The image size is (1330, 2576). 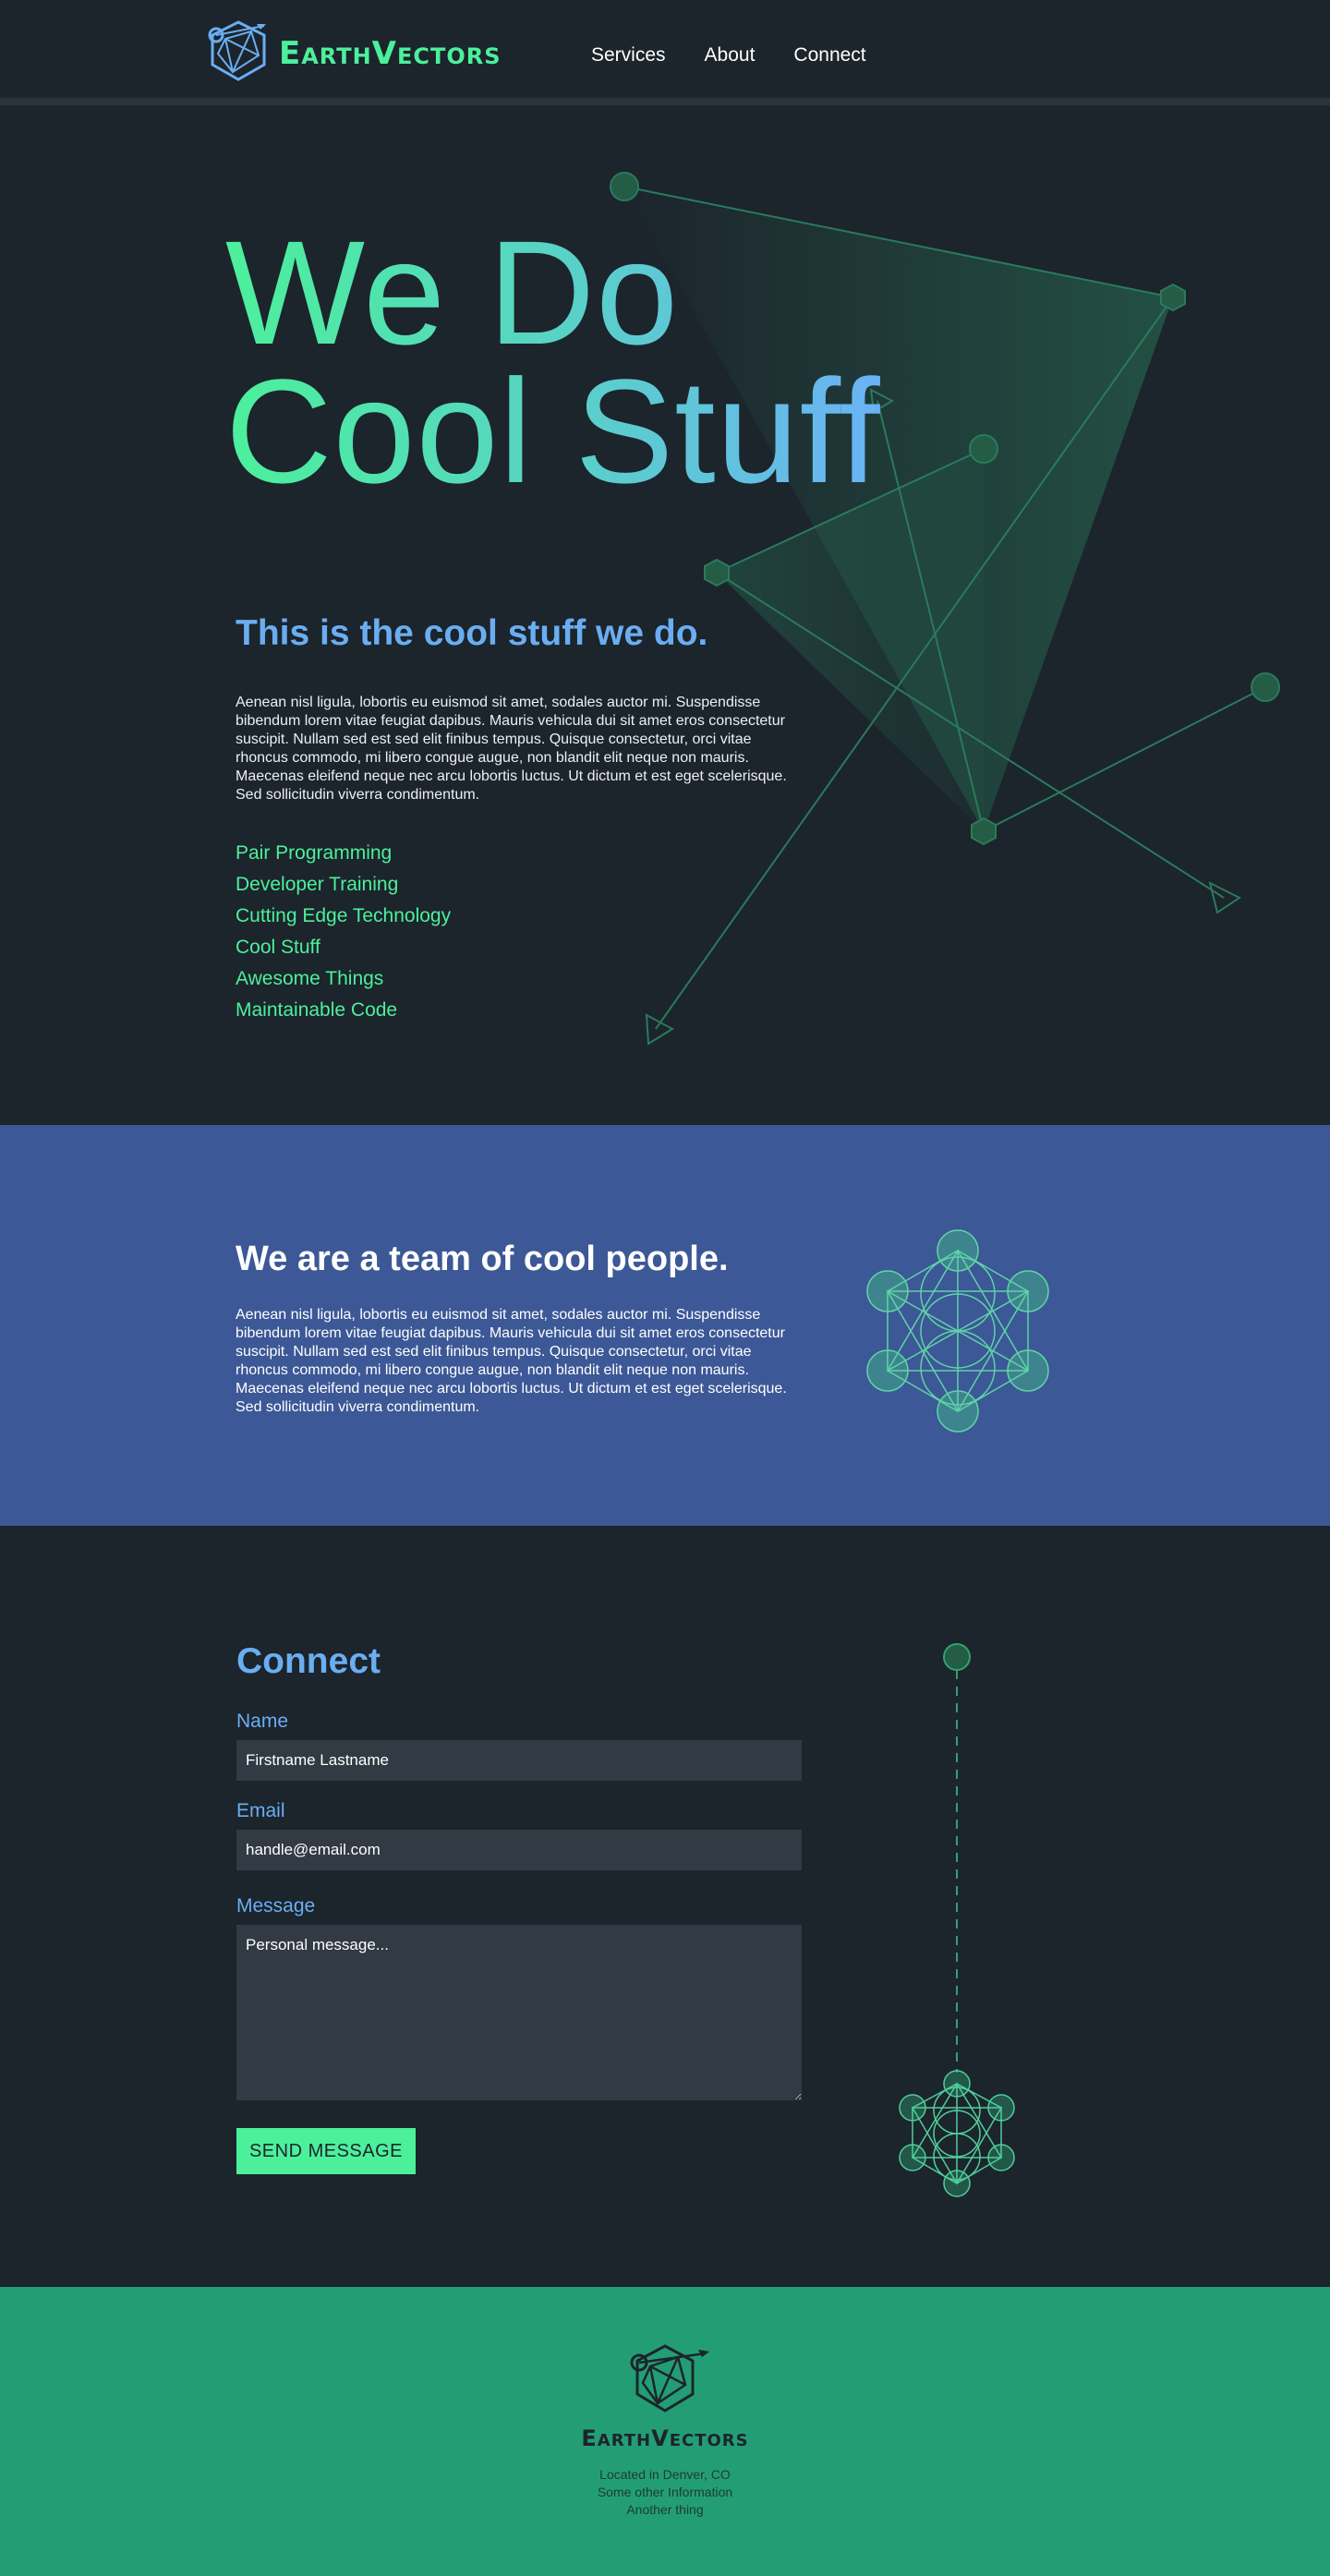 I want to click on service-item: Pair Programming, so click(x=314, y=853).